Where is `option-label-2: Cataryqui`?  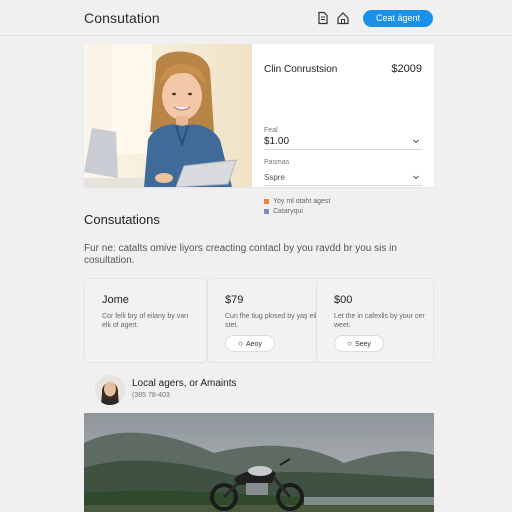 option-label-2: Cataryqui is located at coordinates (288, 211).